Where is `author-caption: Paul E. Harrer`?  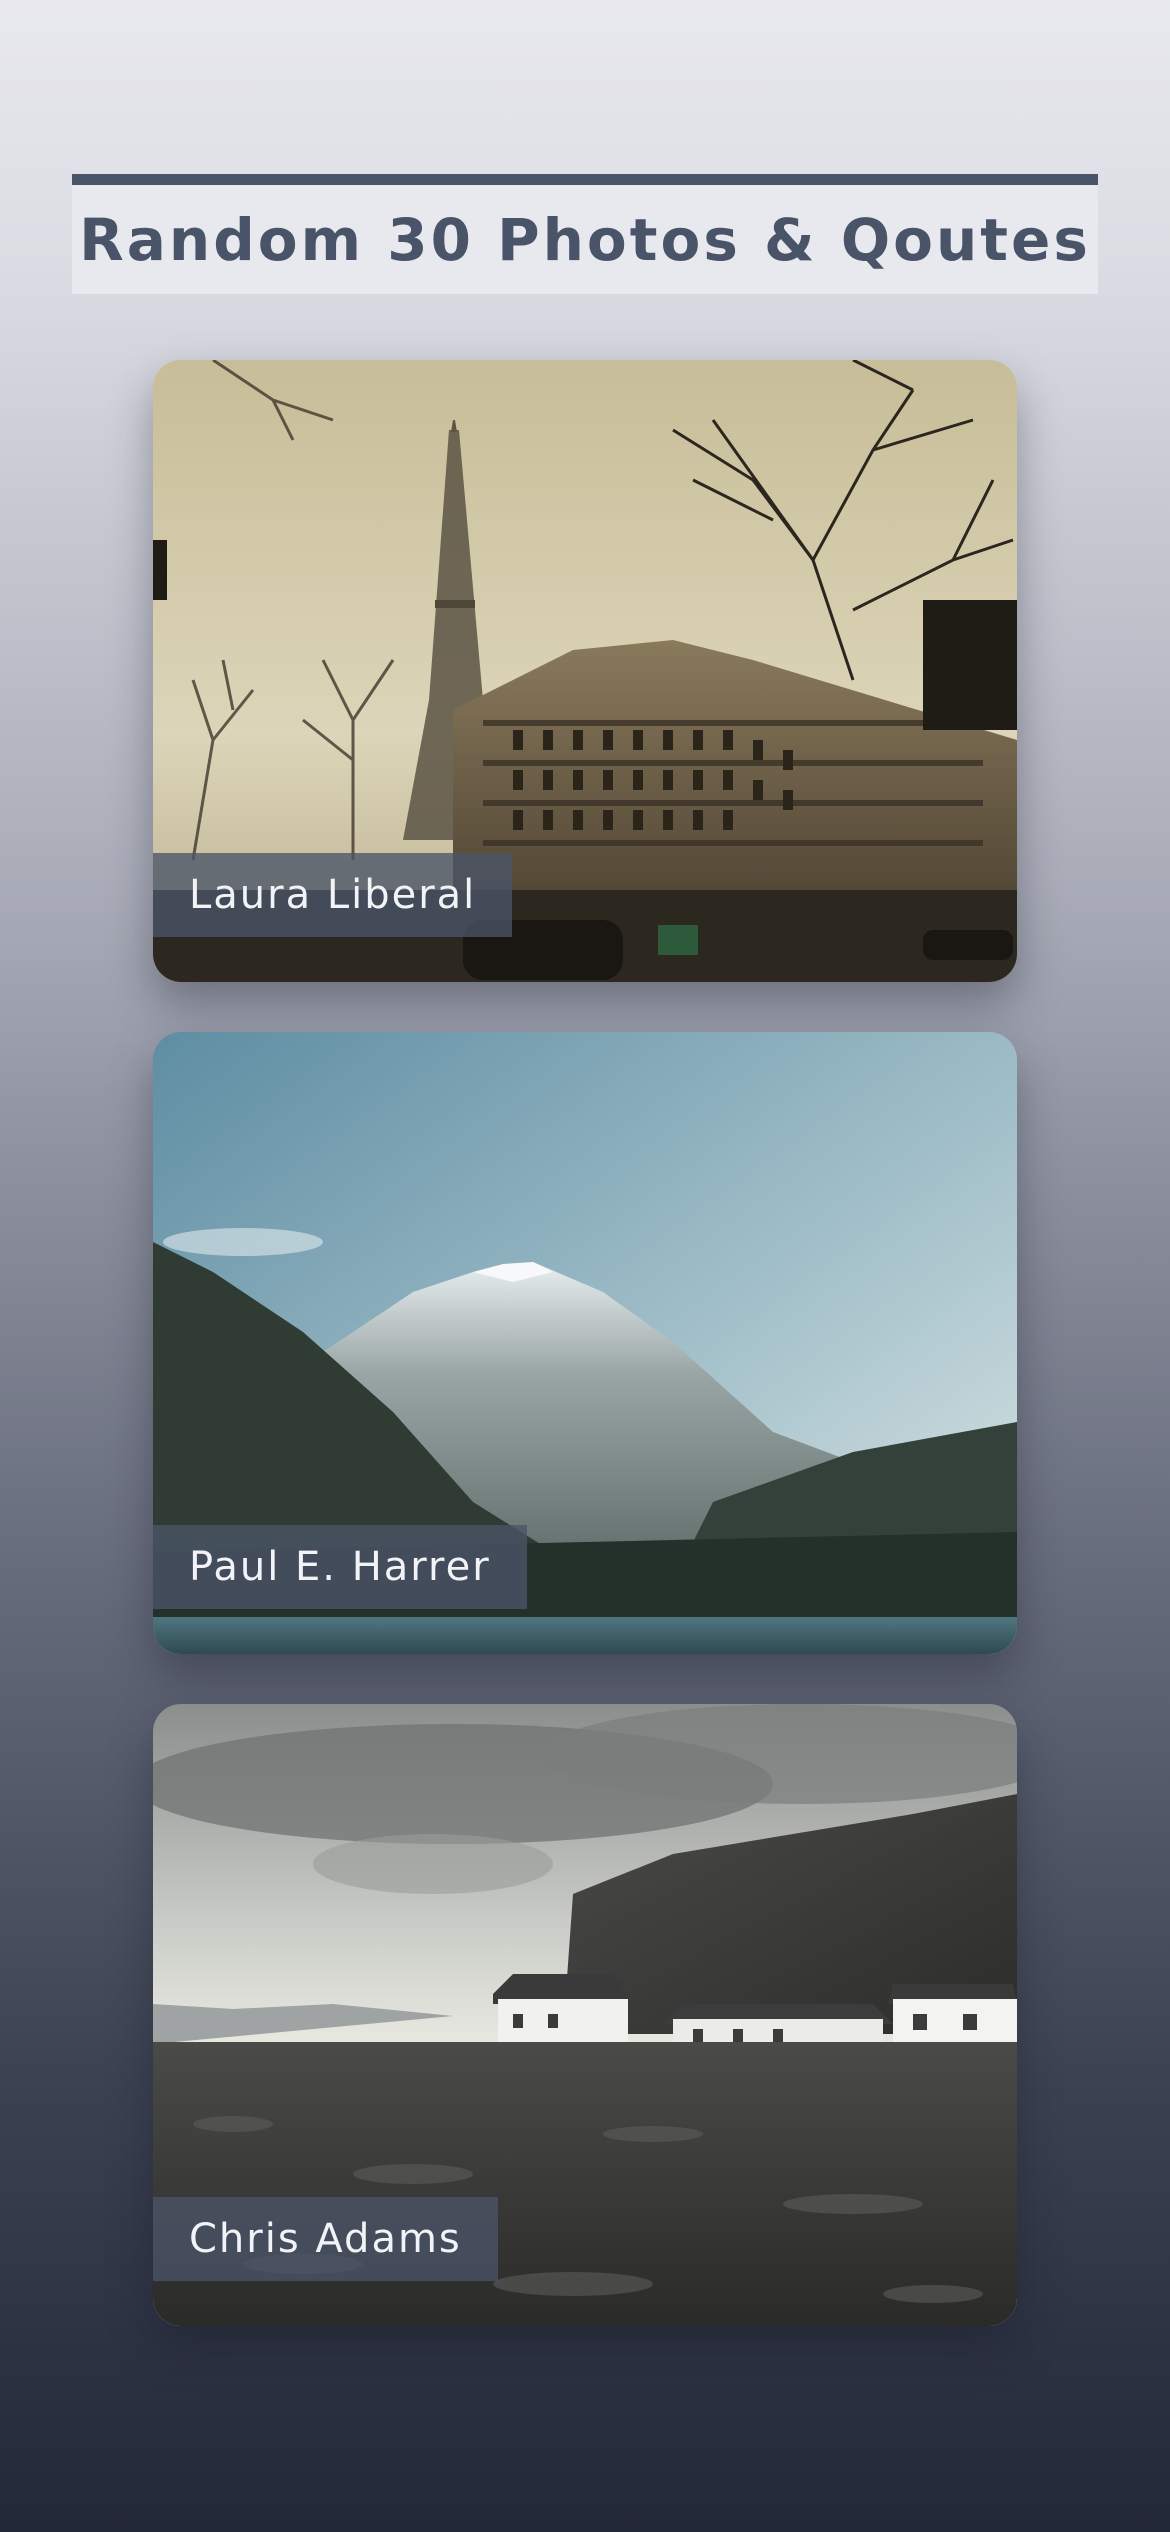 author-caption: Paul E. Harrer is located at coordinates (340, 1567).